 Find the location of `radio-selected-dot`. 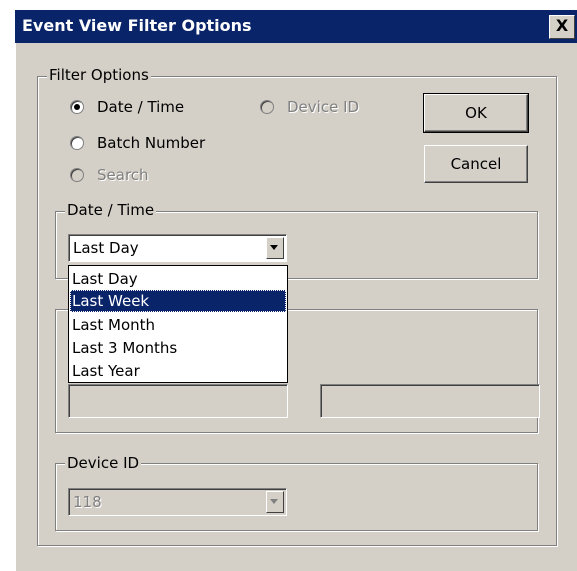

radio-selected-dot is located at coordinates (77, 107).